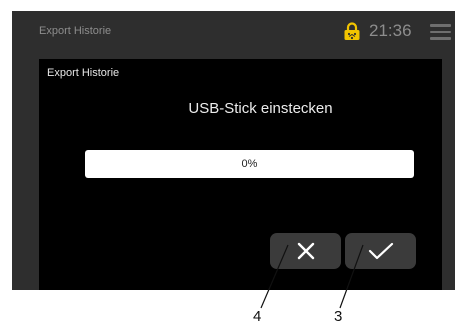 This screenshot has height=329, width=455. I want to click on lock-icon, so click(352, 31).